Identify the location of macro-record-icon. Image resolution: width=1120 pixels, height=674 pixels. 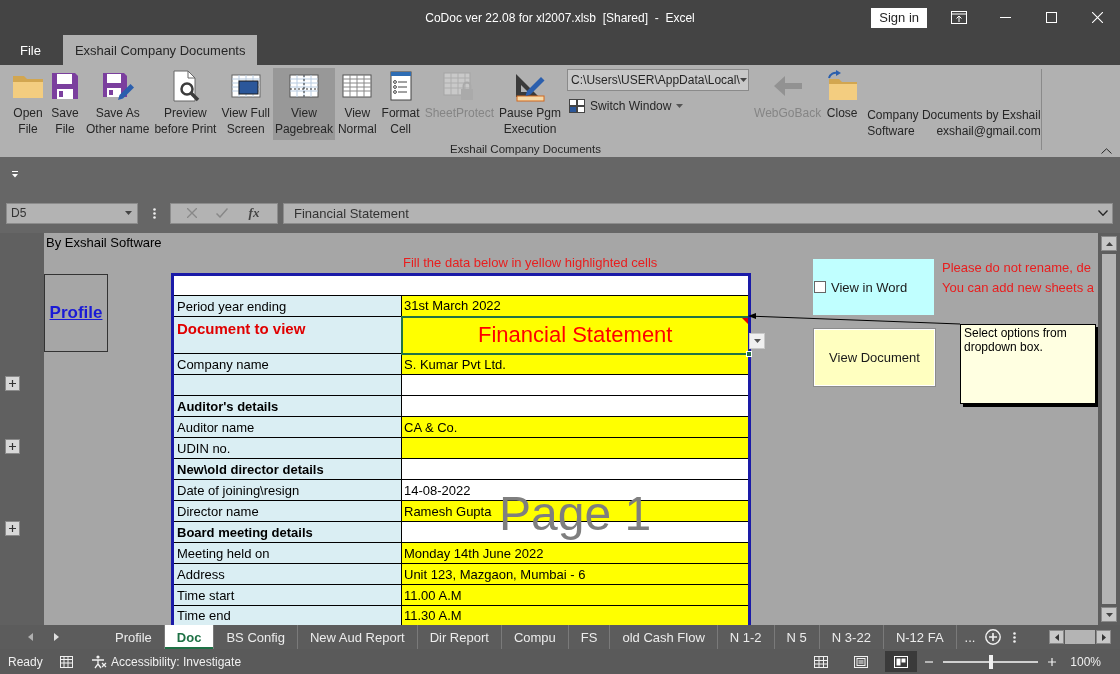
(66, 661).